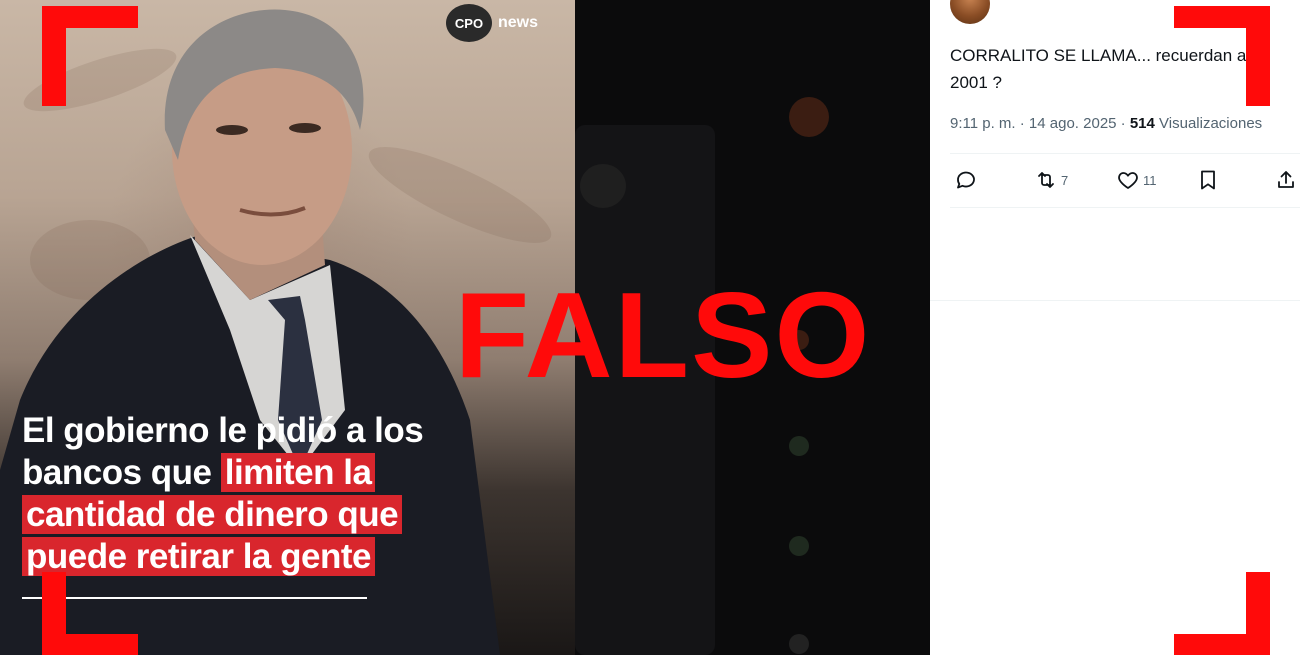 Image resolution: width=1300 pixels, height=655 pixels. What do you see at coordinates (1150, 180) in the screenshot?
I see `like-count: 11` at bounding box center [1150, 180].